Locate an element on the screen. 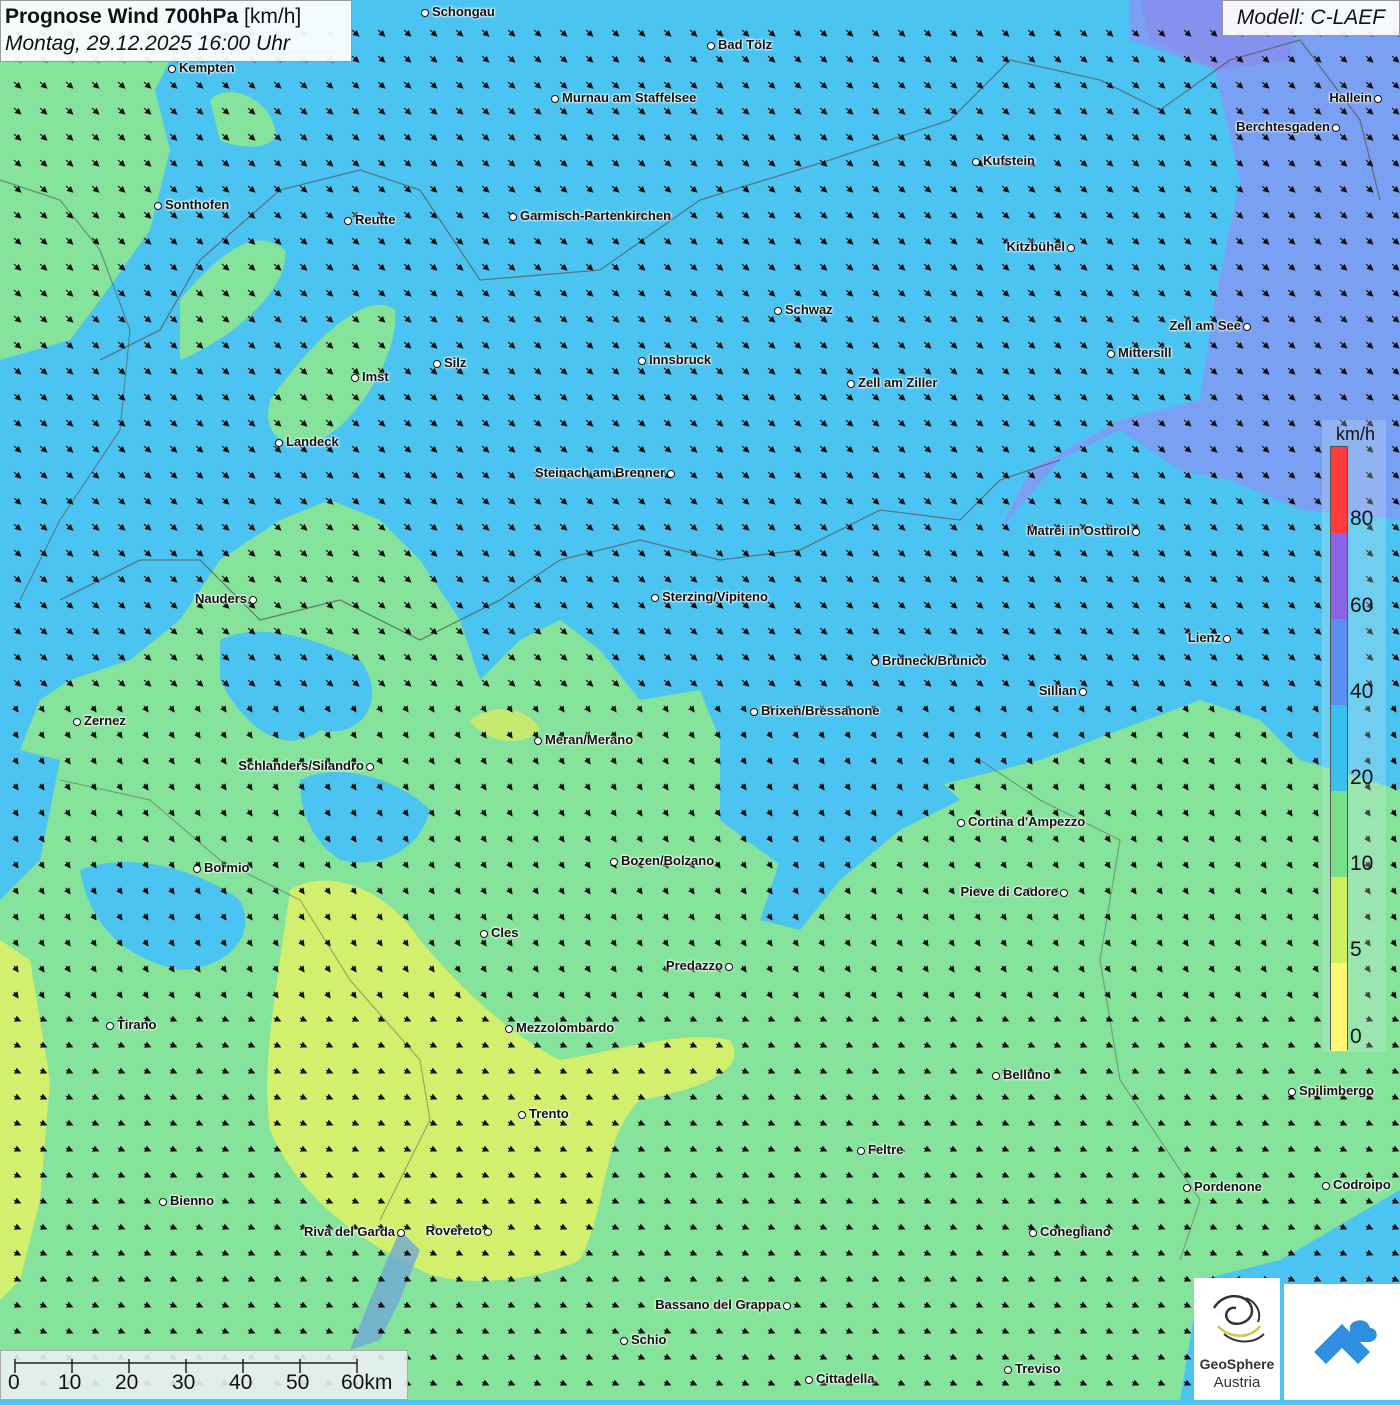 This screenshot has height=1405, width=1400. legend-label-10: 10 is located at coordinates (1362, 863).